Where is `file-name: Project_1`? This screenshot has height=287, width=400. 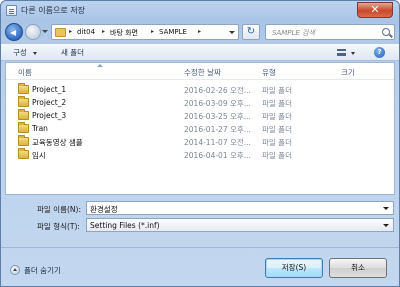
file-name: Project_1 is located at coordinates (49, 89).